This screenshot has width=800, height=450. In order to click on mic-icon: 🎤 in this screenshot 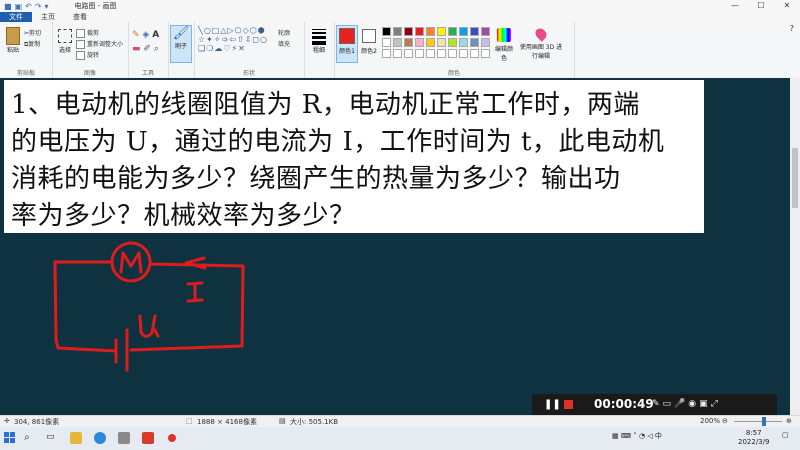, I will do `click(681, 404)`.